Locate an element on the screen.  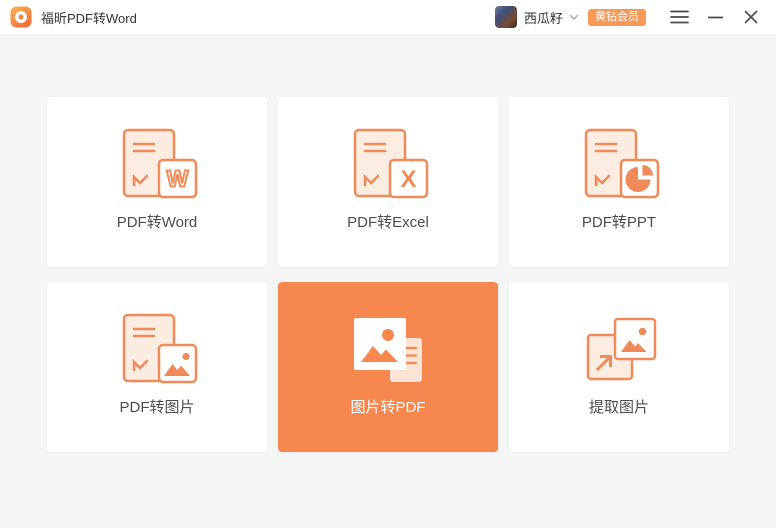
card-pdf-to-excel: X PDF转Excel is located at coordinates (388, 182).